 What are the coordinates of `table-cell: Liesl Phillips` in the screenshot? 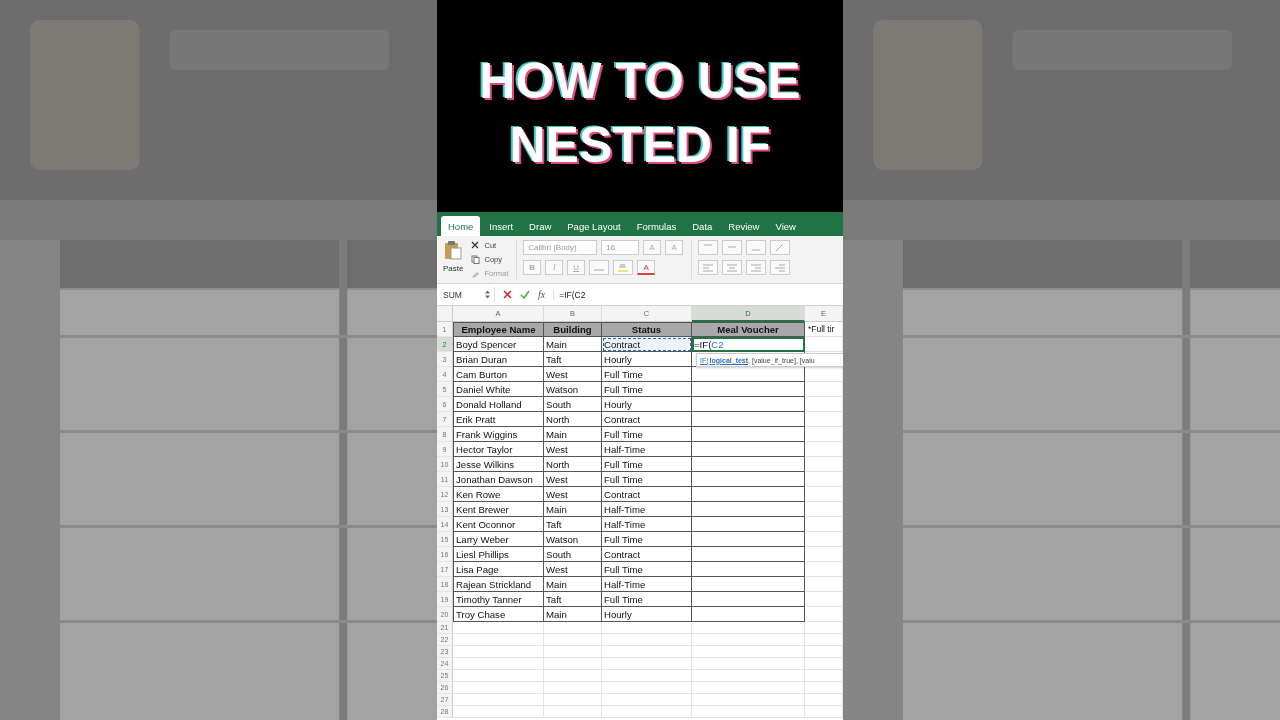 It's located at (498, 554).